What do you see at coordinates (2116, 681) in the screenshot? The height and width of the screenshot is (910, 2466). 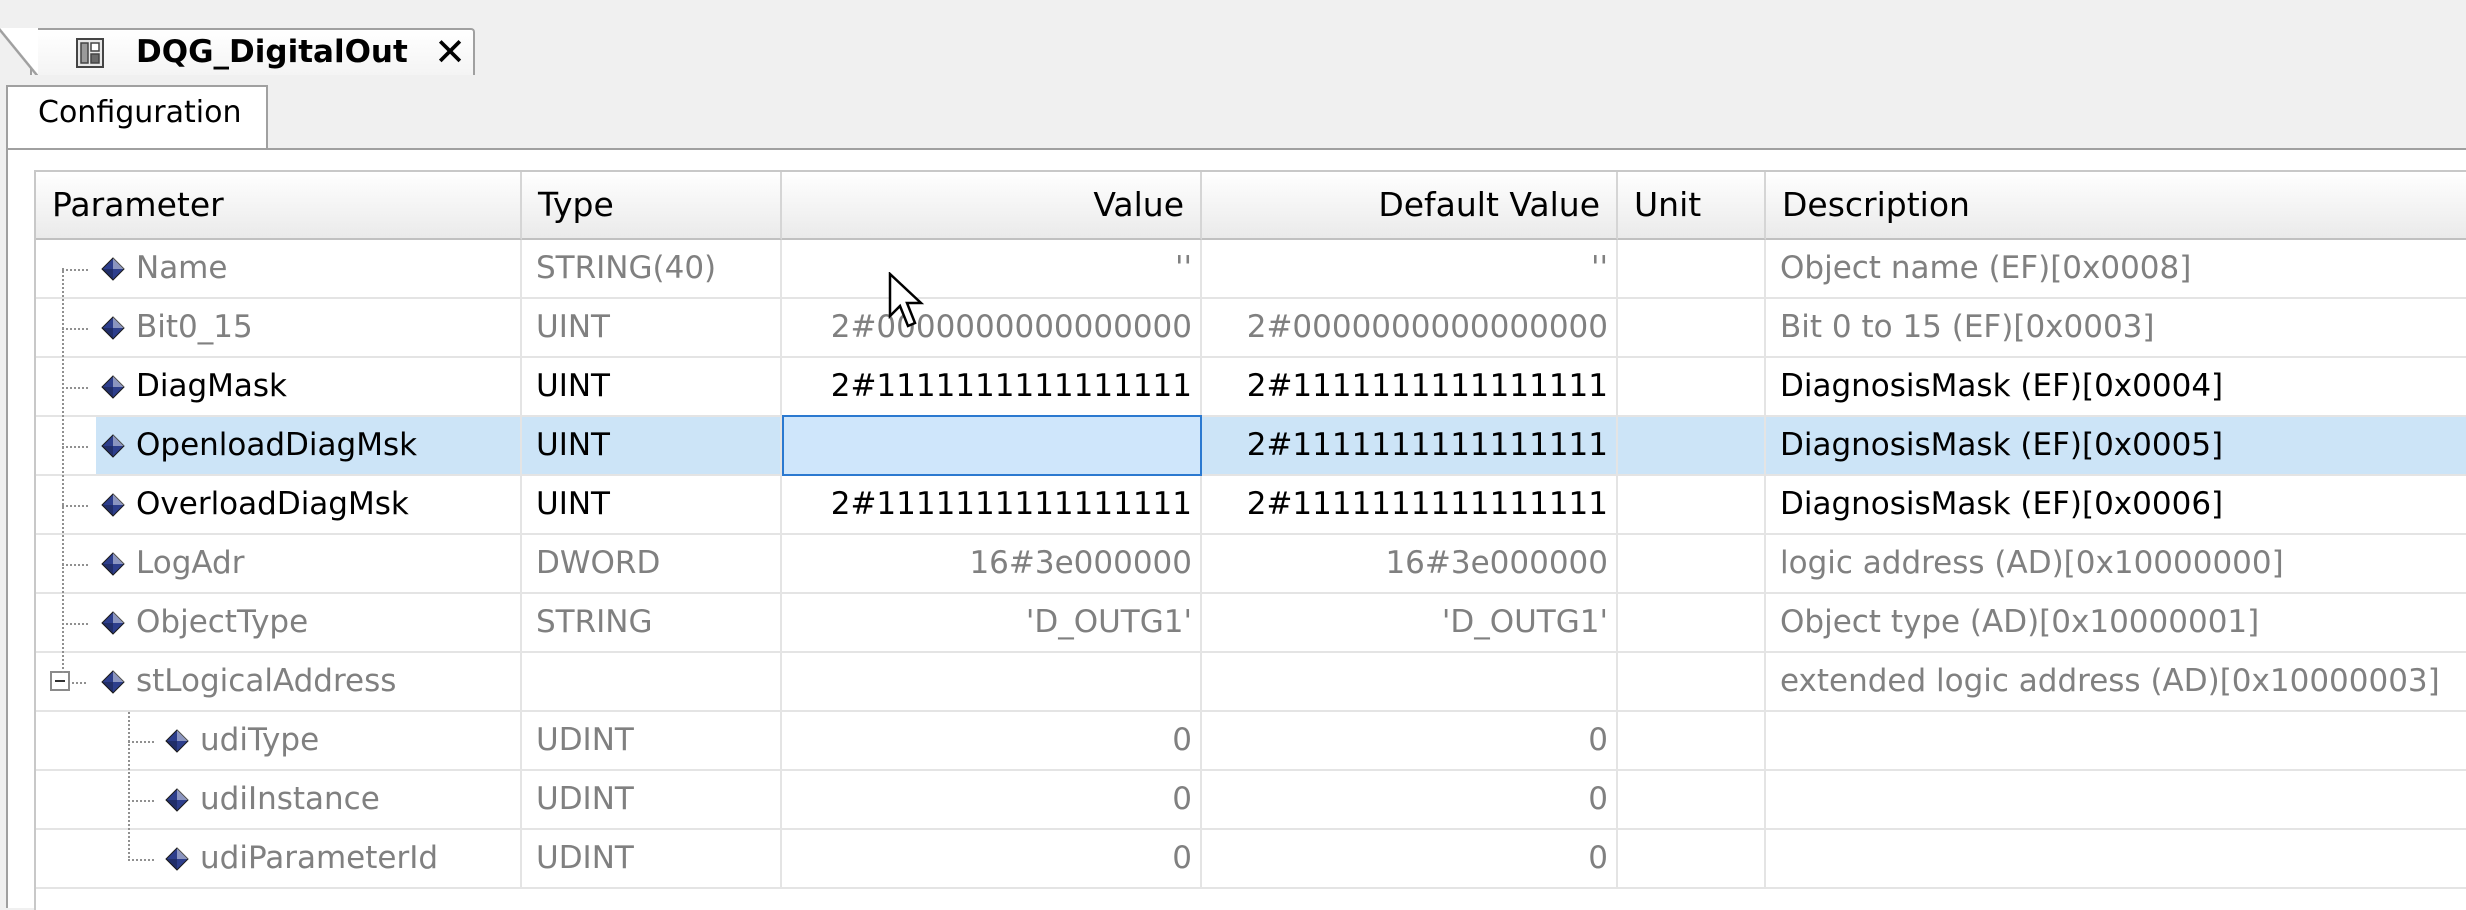 I see `cell-description: extended logic address (AD)[0x10000003]` at bounding box center [2116, 681].